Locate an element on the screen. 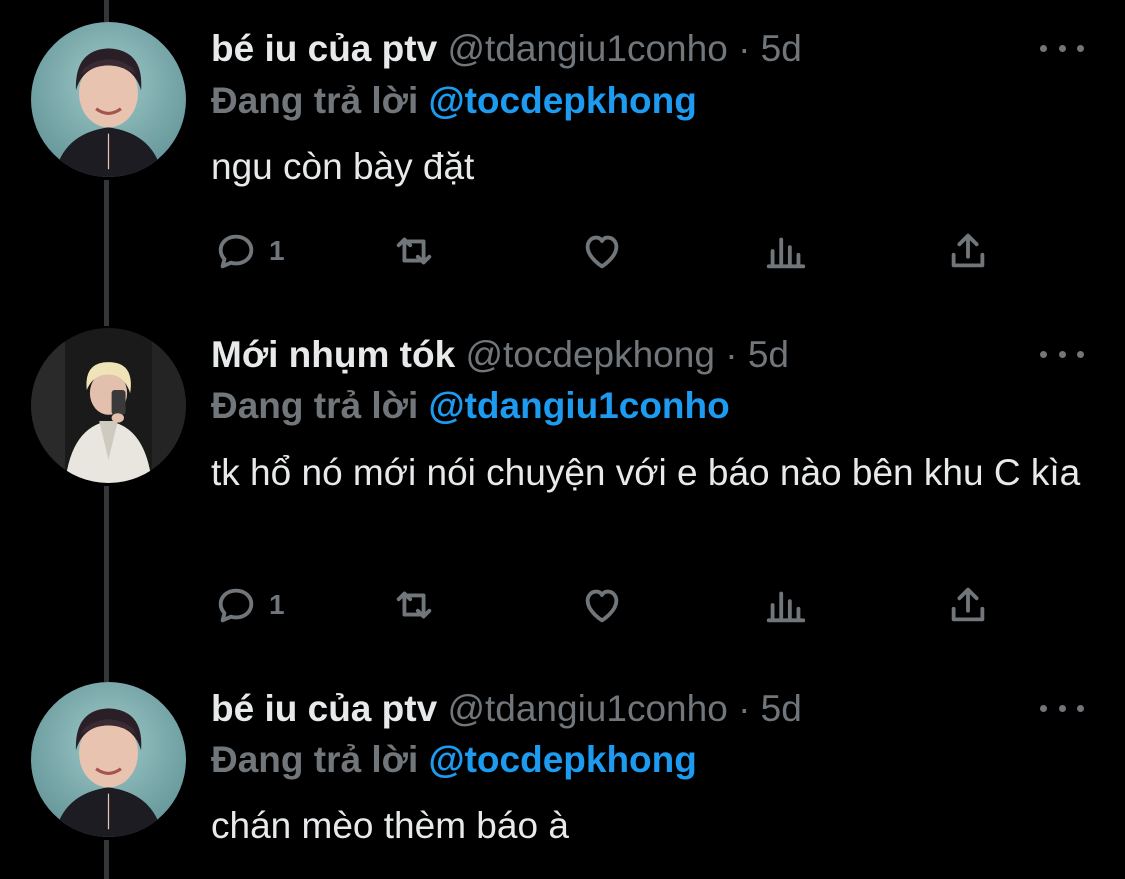 The width and height of the screenshot is (1125, 879). tweet-text: ngu còn bày đặt is located at coordinates (343, 166).